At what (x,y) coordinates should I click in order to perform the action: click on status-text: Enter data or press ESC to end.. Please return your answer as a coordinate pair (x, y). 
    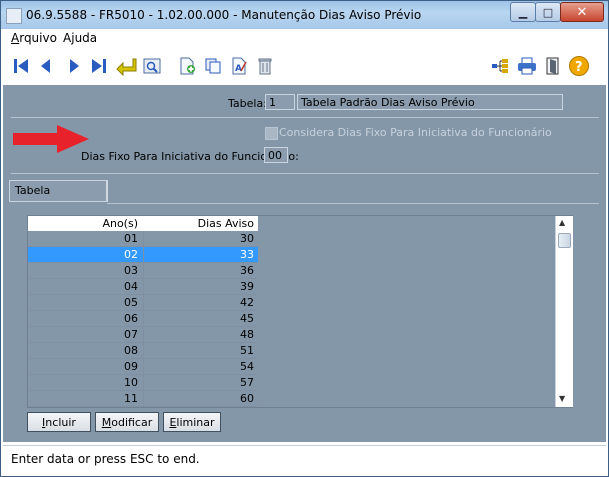
    Looking at the image, I should click on (105, 459).